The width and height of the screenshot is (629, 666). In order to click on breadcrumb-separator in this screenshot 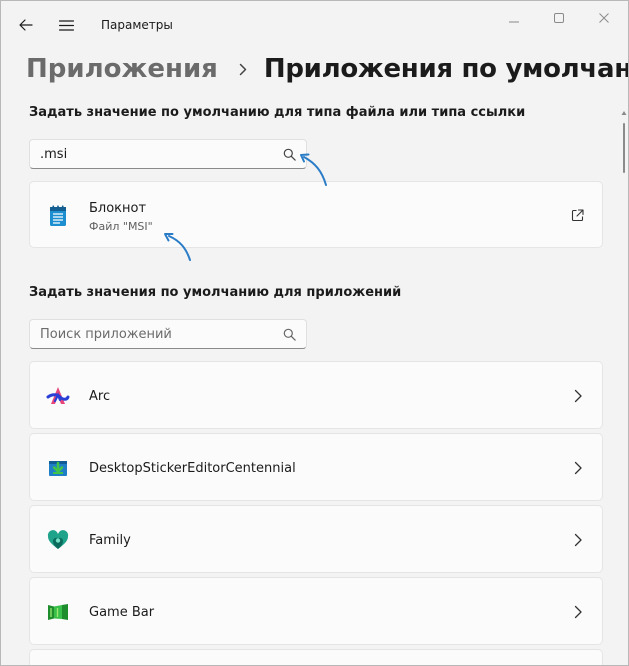, I will do `click(243, 69)`.